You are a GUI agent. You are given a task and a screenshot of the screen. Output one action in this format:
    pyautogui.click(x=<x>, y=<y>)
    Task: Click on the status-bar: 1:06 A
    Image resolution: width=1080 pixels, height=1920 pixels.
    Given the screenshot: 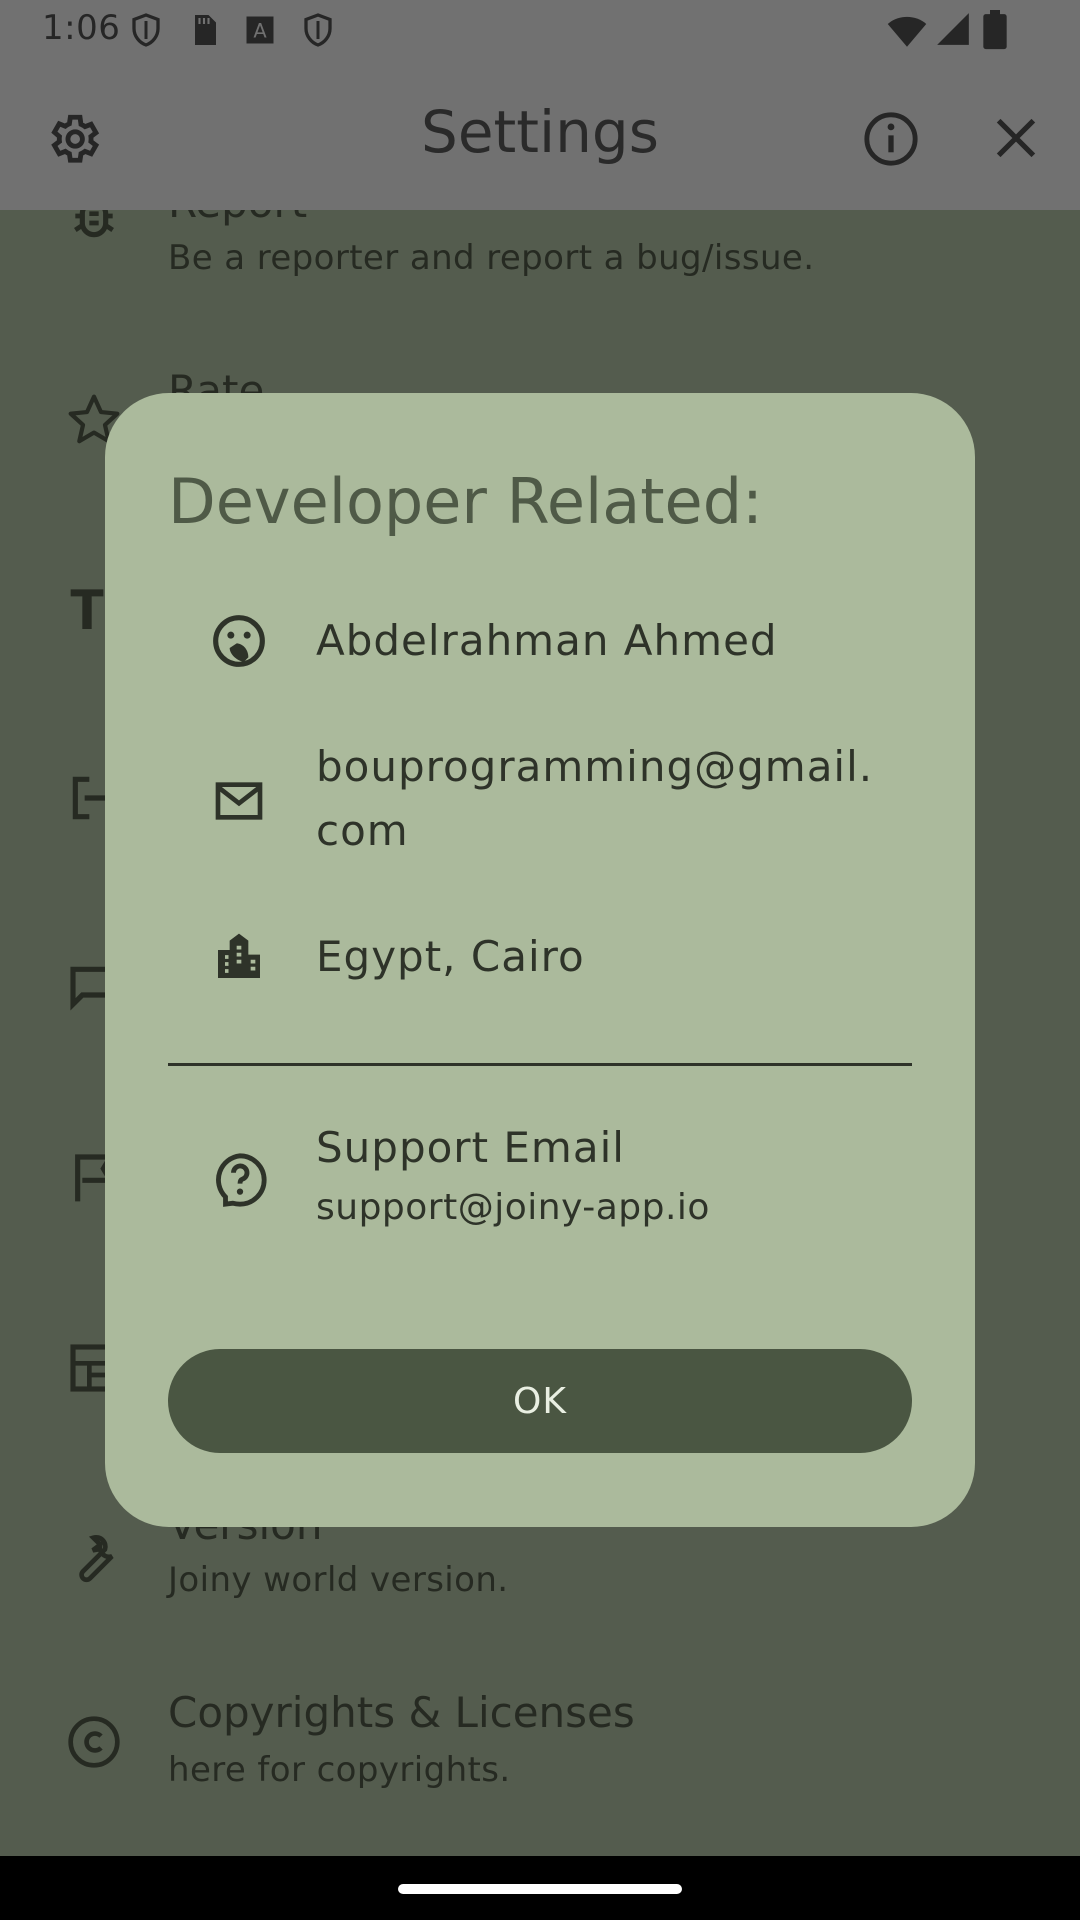 What is the action you would take?
    pyautogui.click(x=540, y=30)
    